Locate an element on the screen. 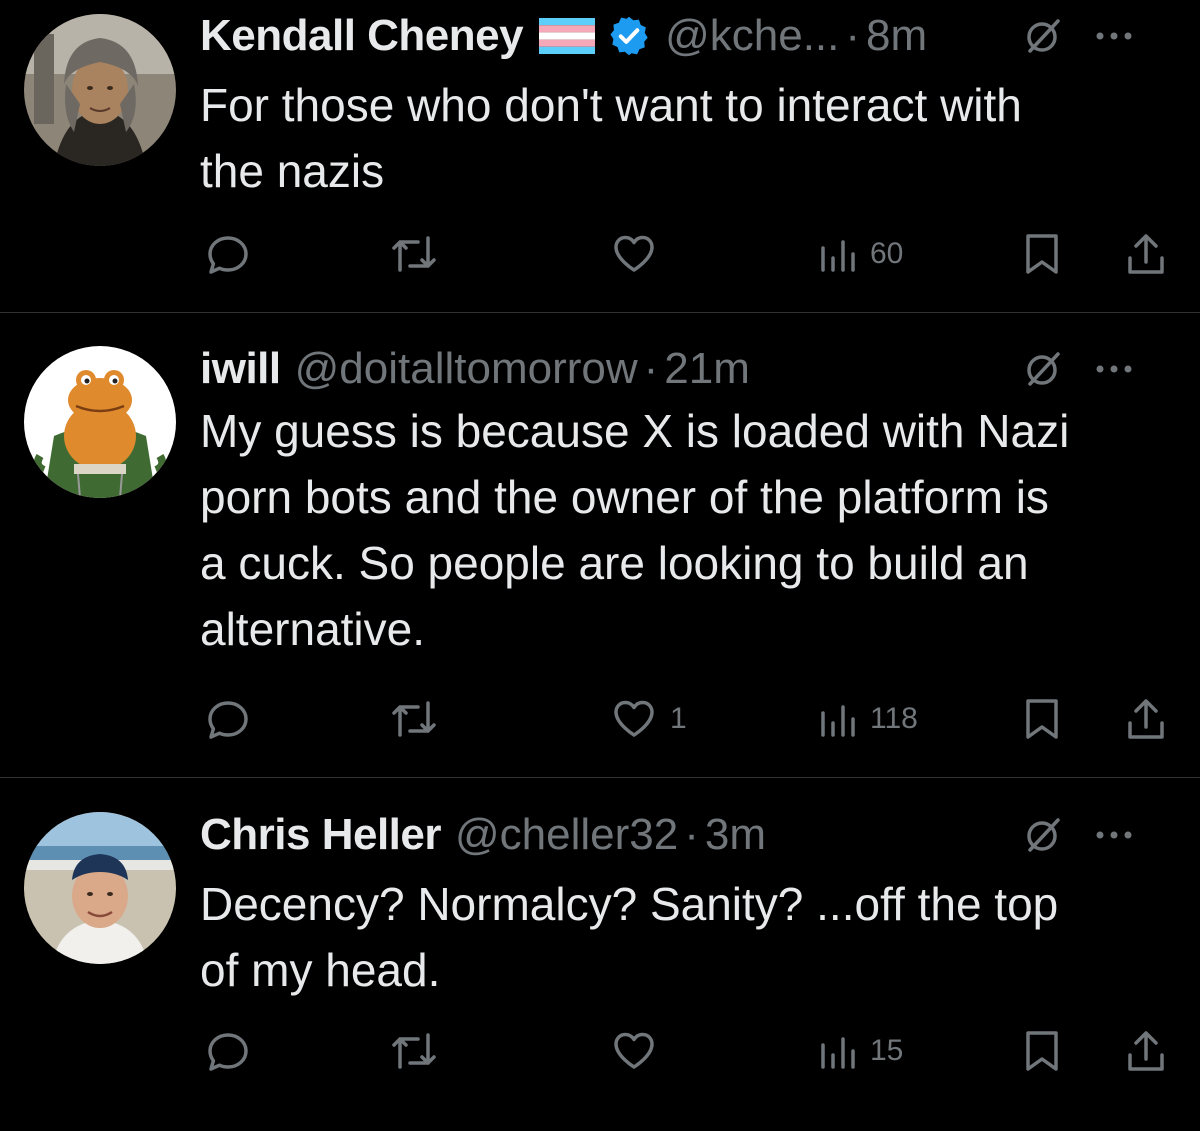 The height and width of the screenshot is (1131, 1200). timestamp: 3m is located at coordinates (735, 835).